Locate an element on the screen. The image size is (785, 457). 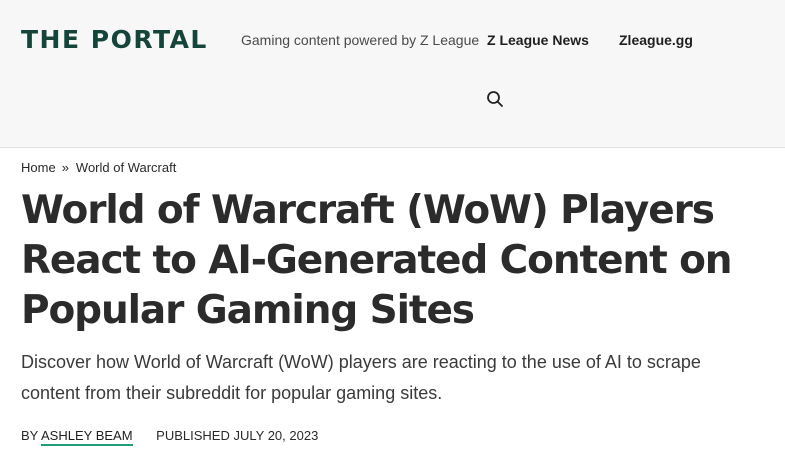
site-tagline: Gaming content powered by Z League is located at coordinates (360, 40).